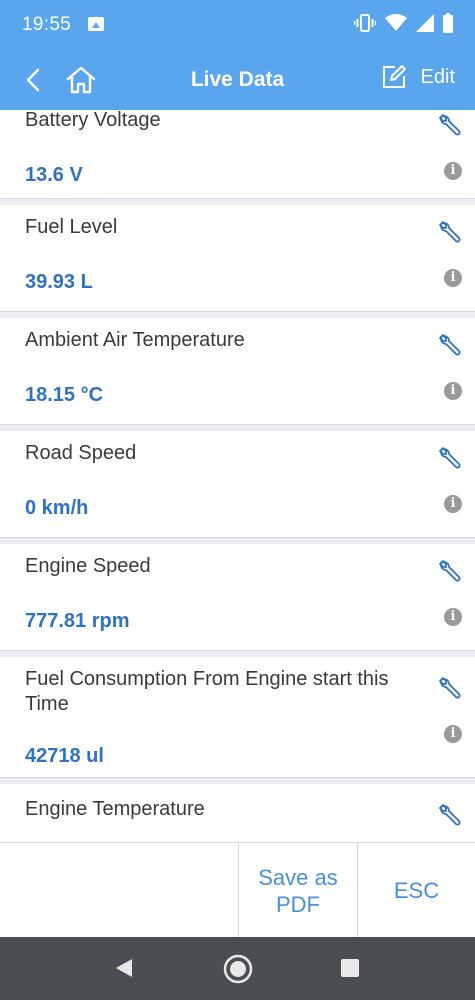 The width and height of the screenshot is (475, 1000). What do you see at coordinates (77, 621) in the screenshot?
I see `item-value: 777.81 rpm` at bounding box center [77, 621].